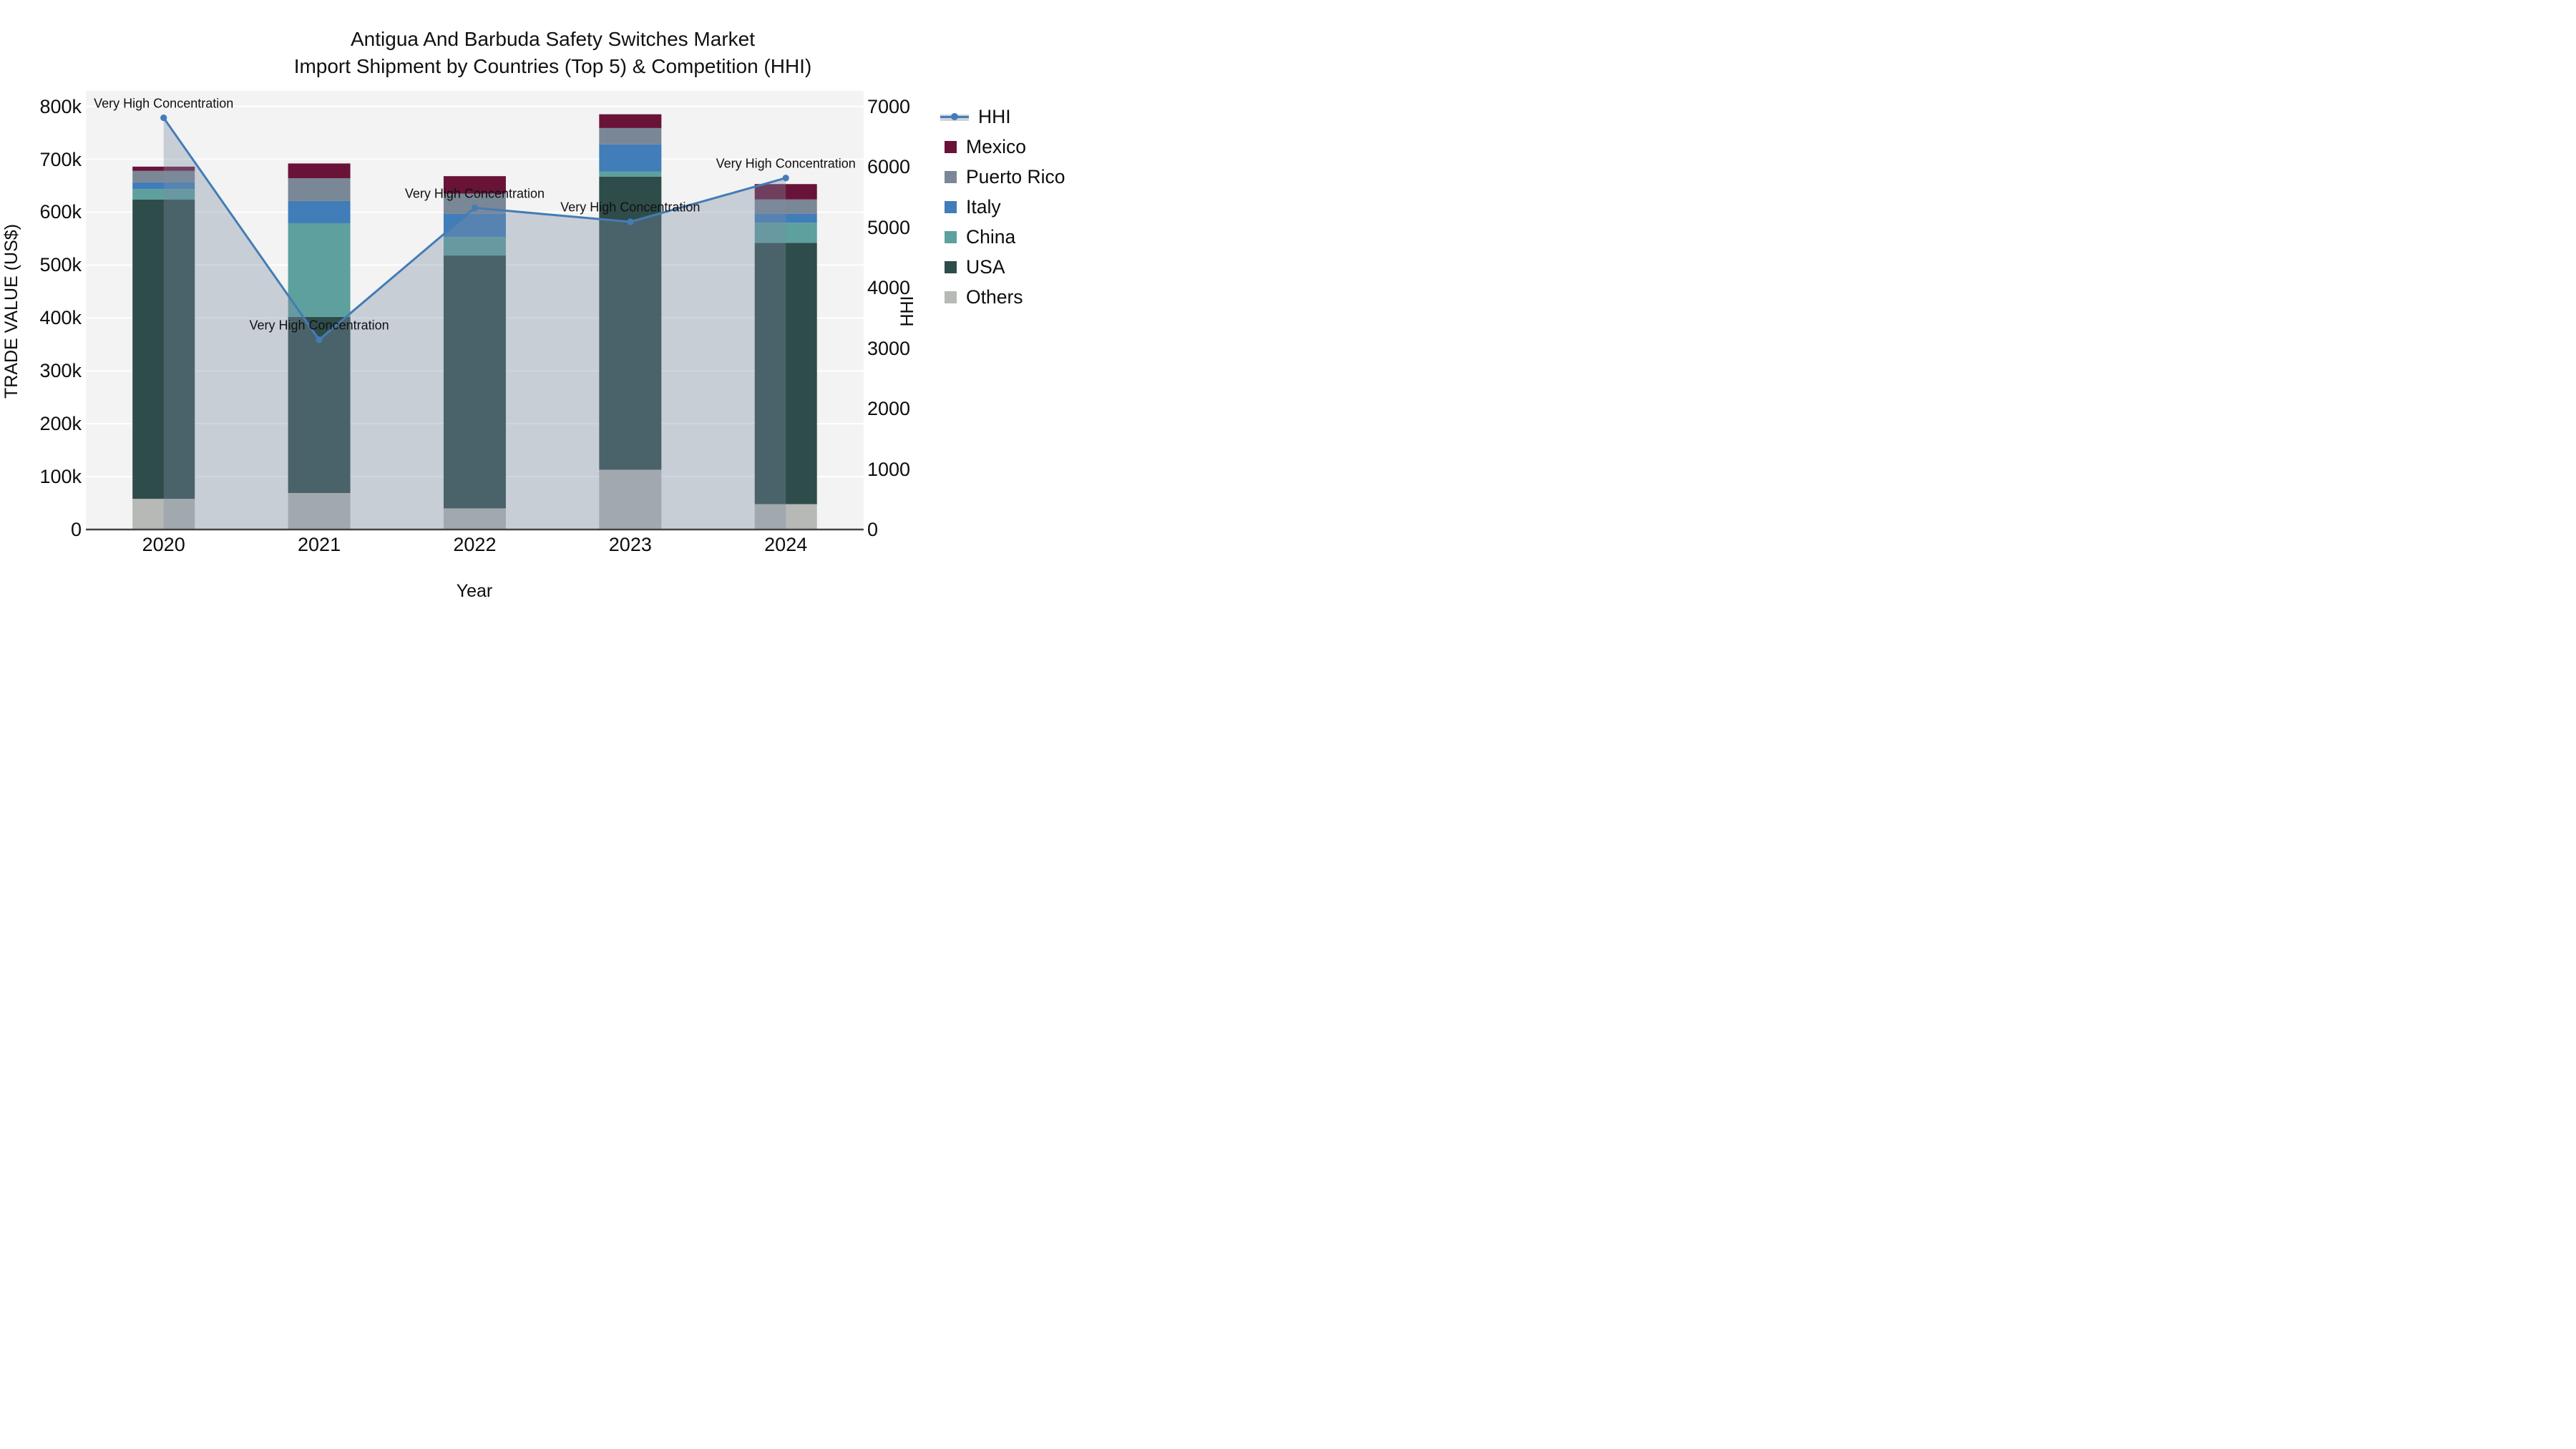 This screenshot has height=1449, width=2576. Describe the element at coordinates (475, 544) in the screenshot. I see `x-tick-label: 2022` at that location.